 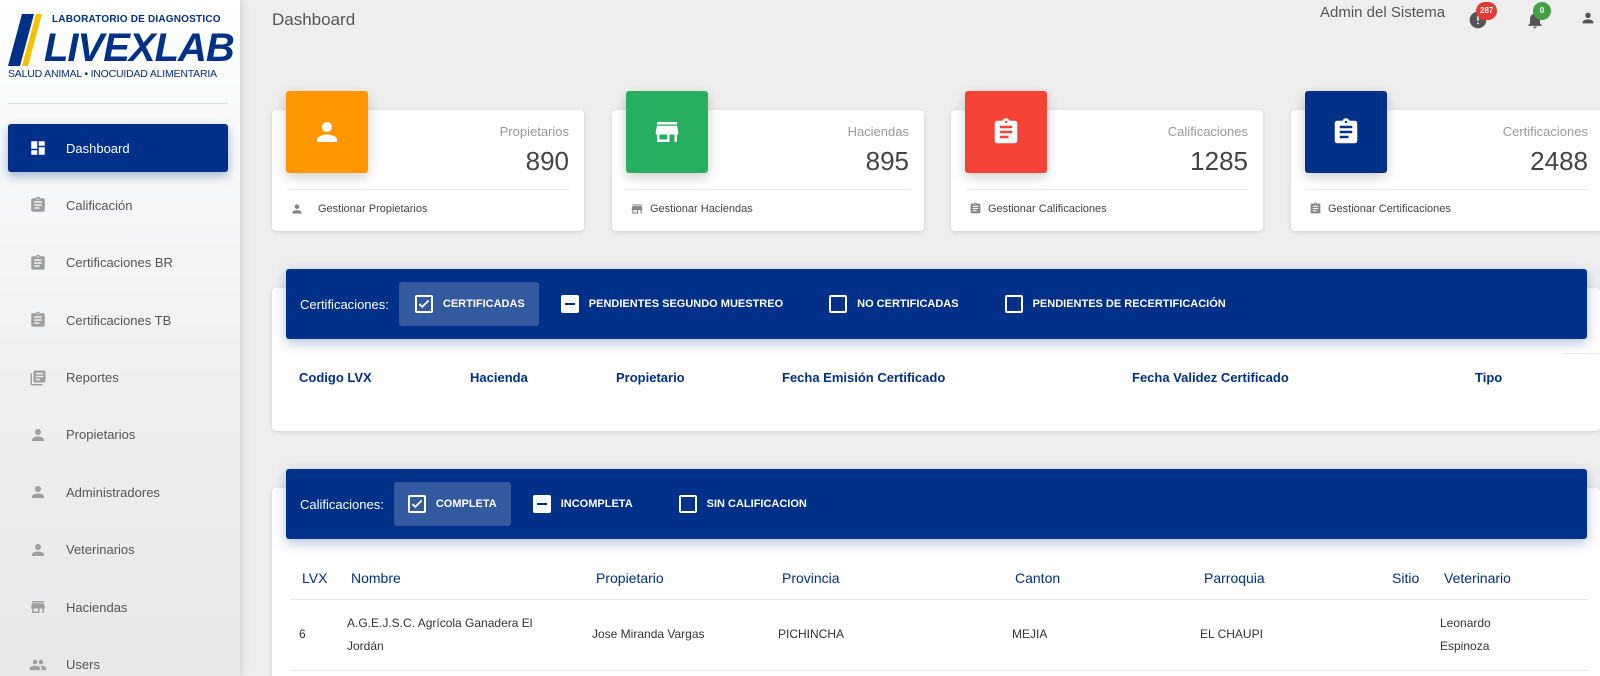 What do you see at coordinates (701, 209) in the screenshot?
I see `card-footer-label: Gestionar Haciendas` at bounding box center [701, 209].